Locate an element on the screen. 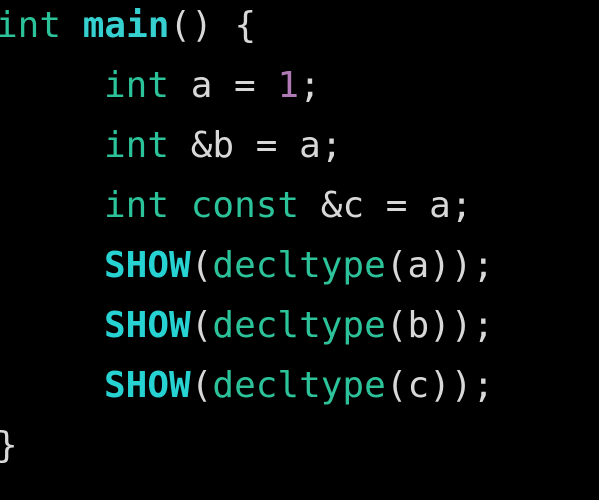 The width and height of the screenshot is (599, 500). code-line-4: int const &c = a; is located at coordinates (236, 206).